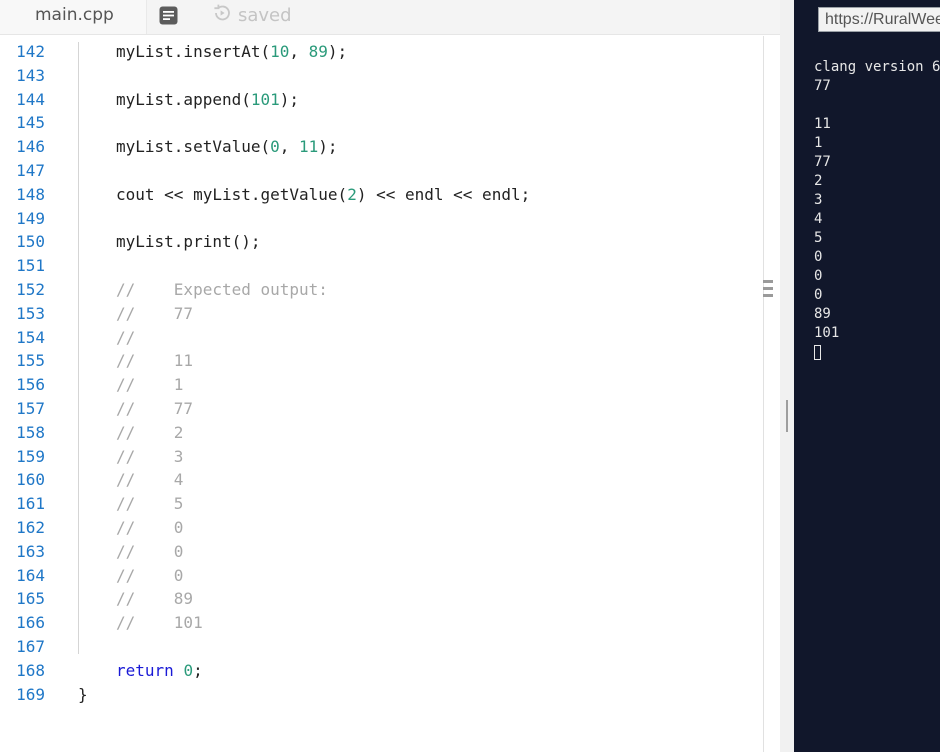  Describe the element at coordinates (877, 210) in the screenshot. I see `console-output: clang version 6. 77 11 1 77 2 3 4 5 0 0 0 89 101` at that location.